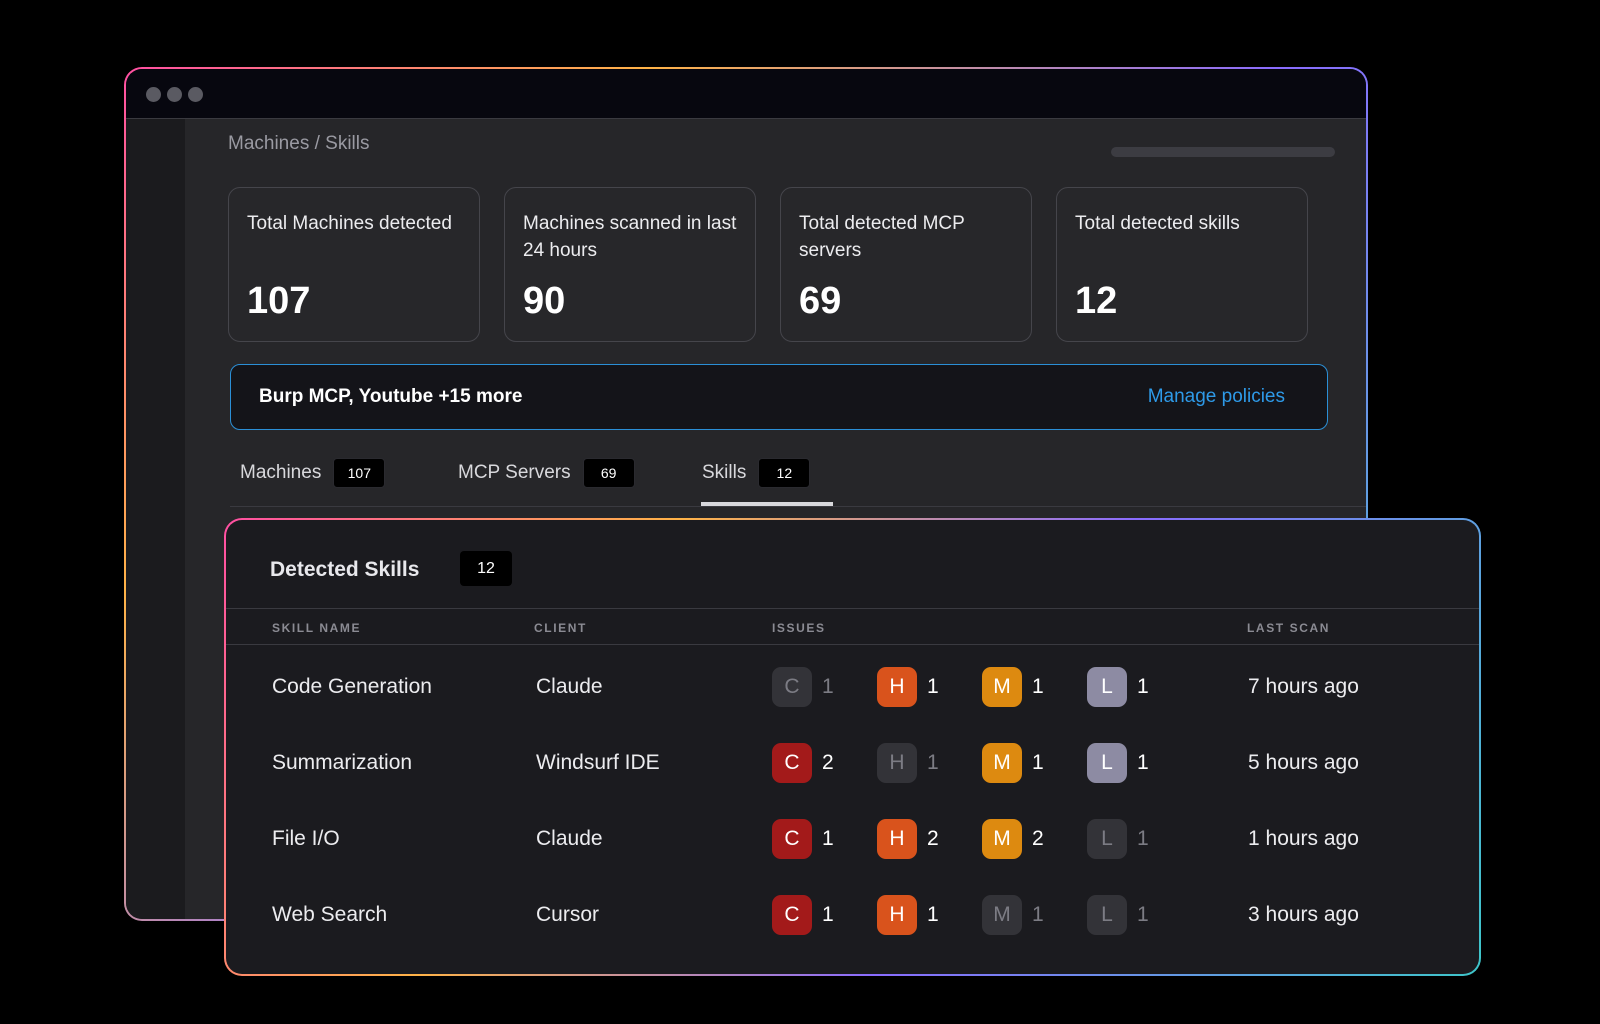 The height and width of the screenshot is (1024, 1600). Describe the element at coordinates (281, 472) in the screenshot. I see `tab-label: Machines` at that location.